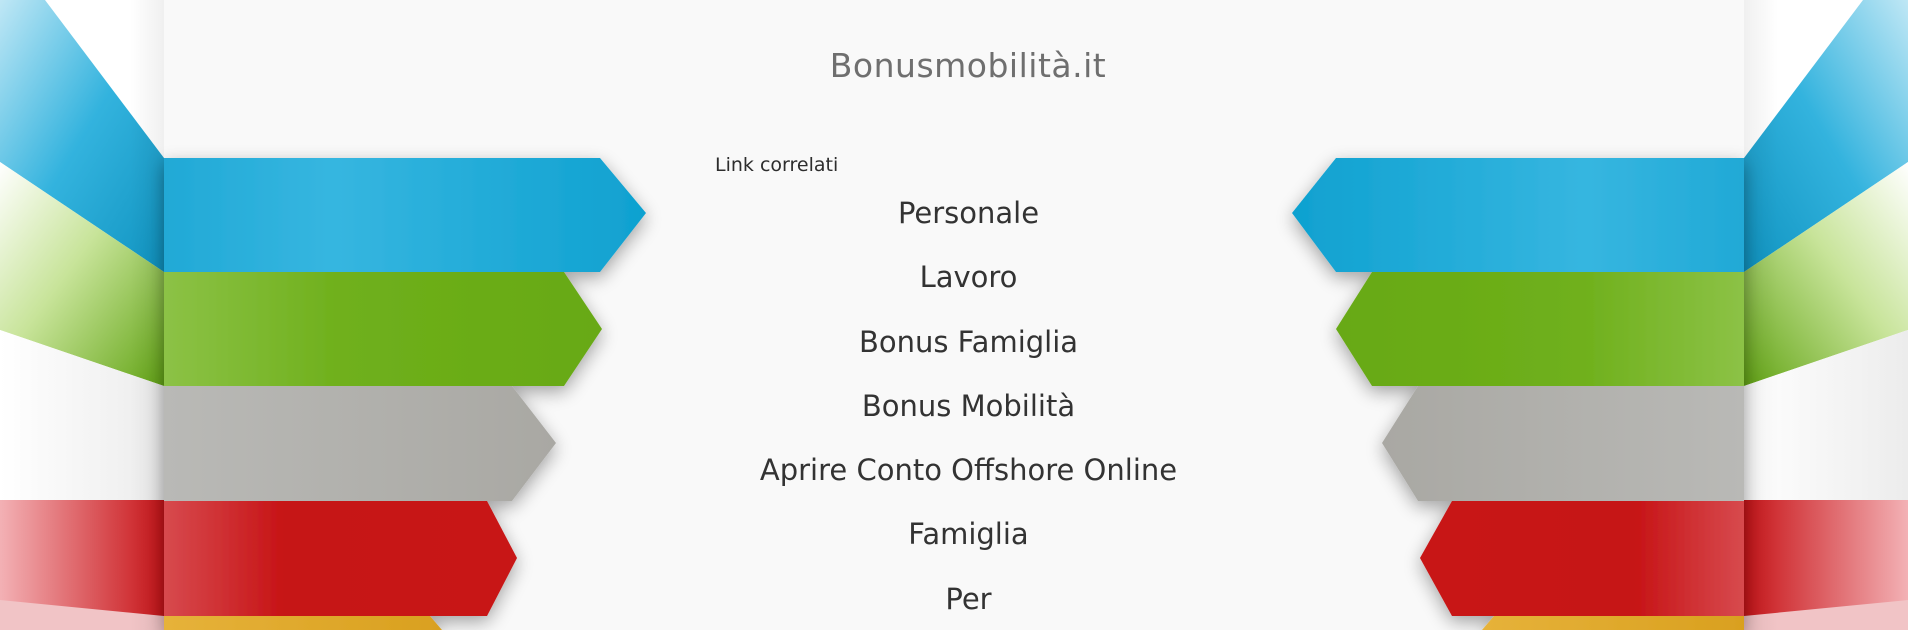 Image resolution: width=1908 pixels, height=630 pixels. I want to click on list-item: Bonus Mobilità, so click(968, 413).